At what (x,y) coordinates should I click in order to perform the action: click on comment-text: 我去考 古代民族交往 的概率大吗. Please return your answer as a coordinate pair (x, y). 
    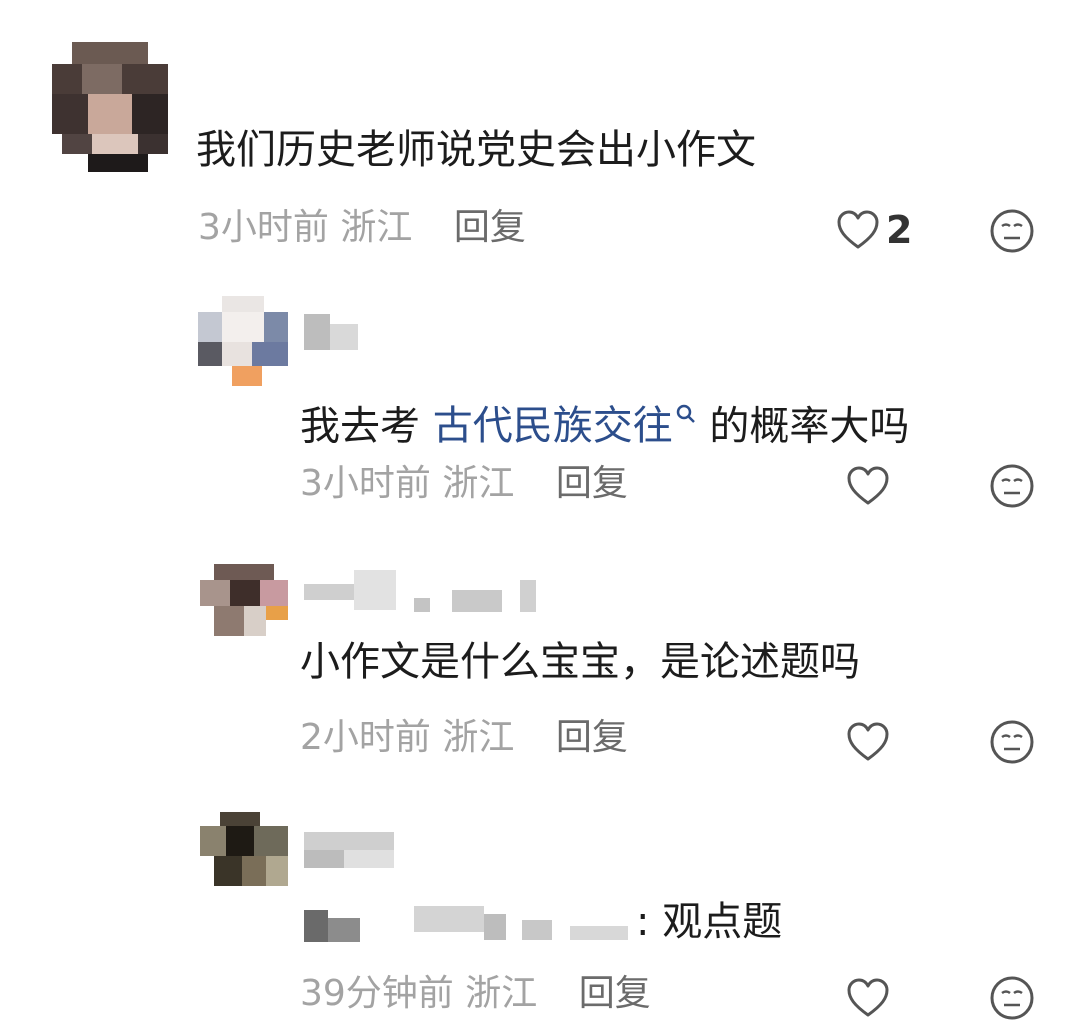
    Looking at the image, I should click on (604, 419).